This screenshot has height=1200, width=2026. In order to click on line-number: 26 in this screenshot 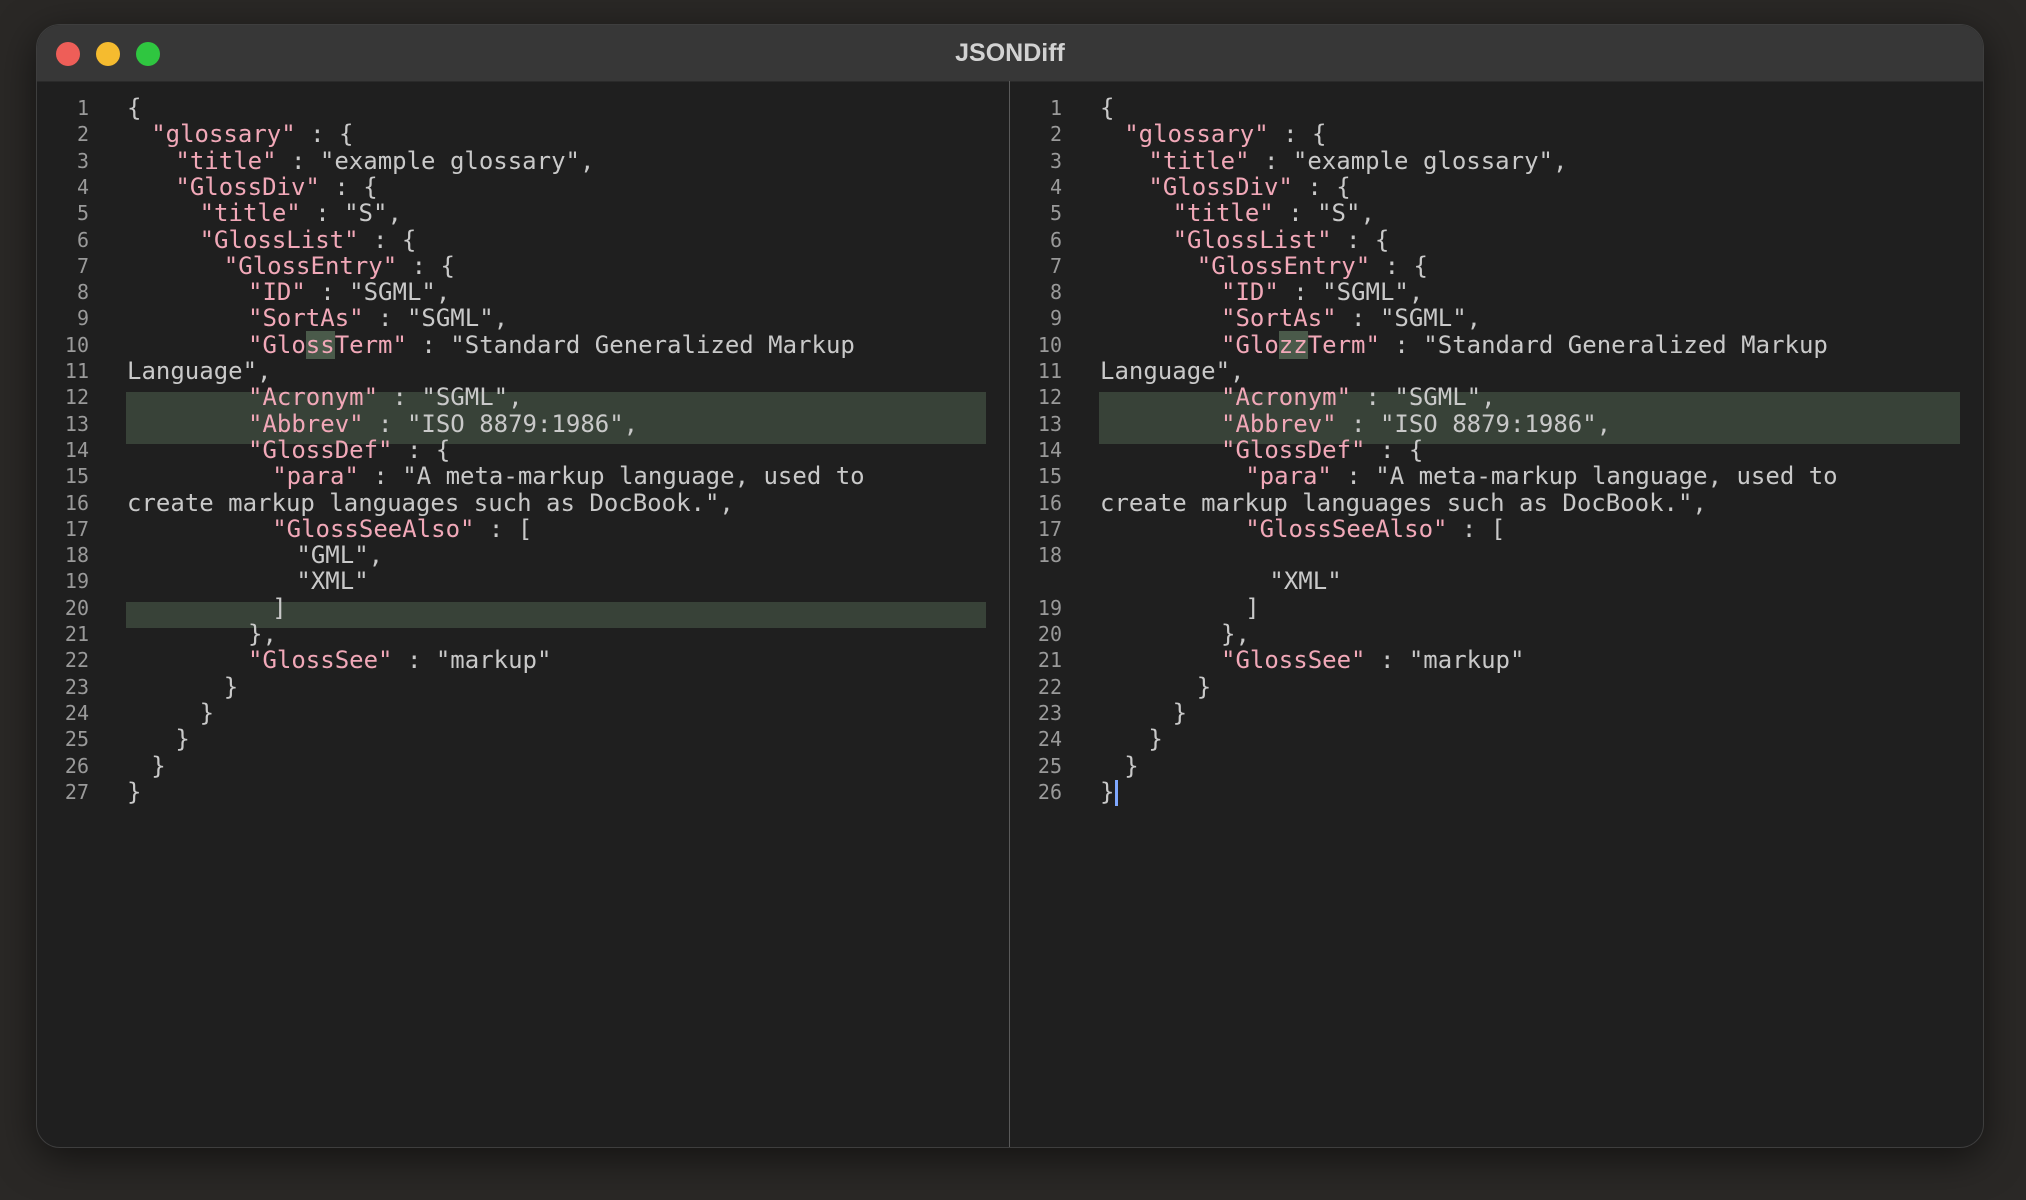, I will do `click(1049, 791)`.